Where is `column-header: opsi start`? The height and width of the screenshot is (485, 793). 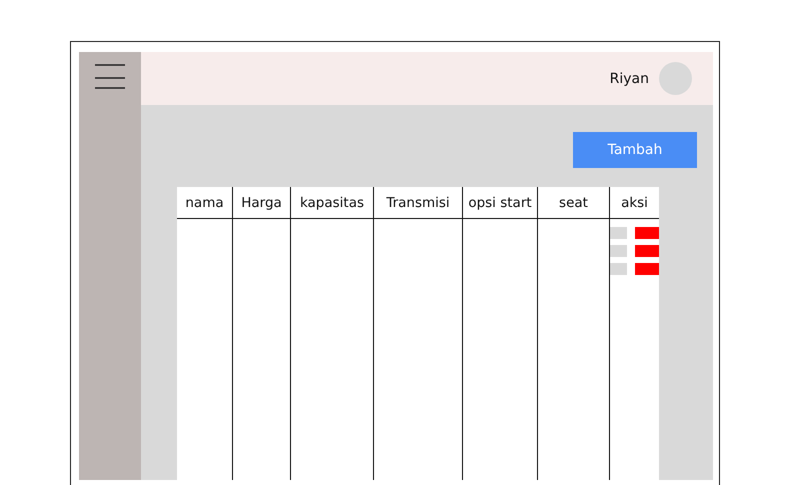
column-header: opsi start is located at coordinates (500, 202).